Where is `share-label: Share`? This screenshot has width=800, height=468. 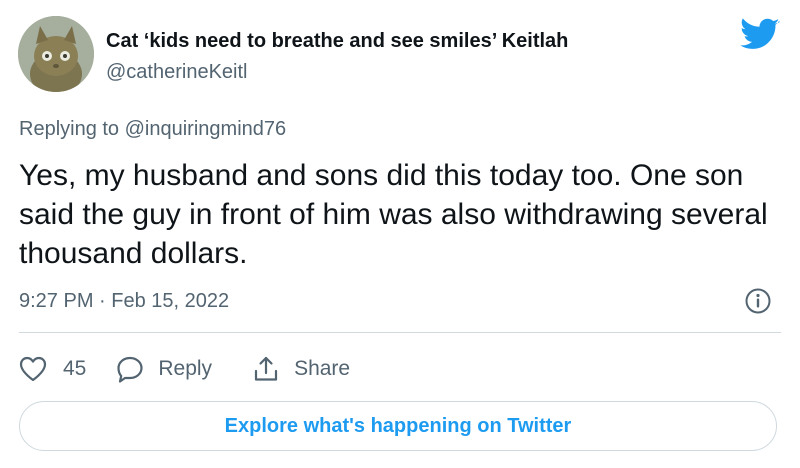 share-label: Share is located at coordinates (322, 368).